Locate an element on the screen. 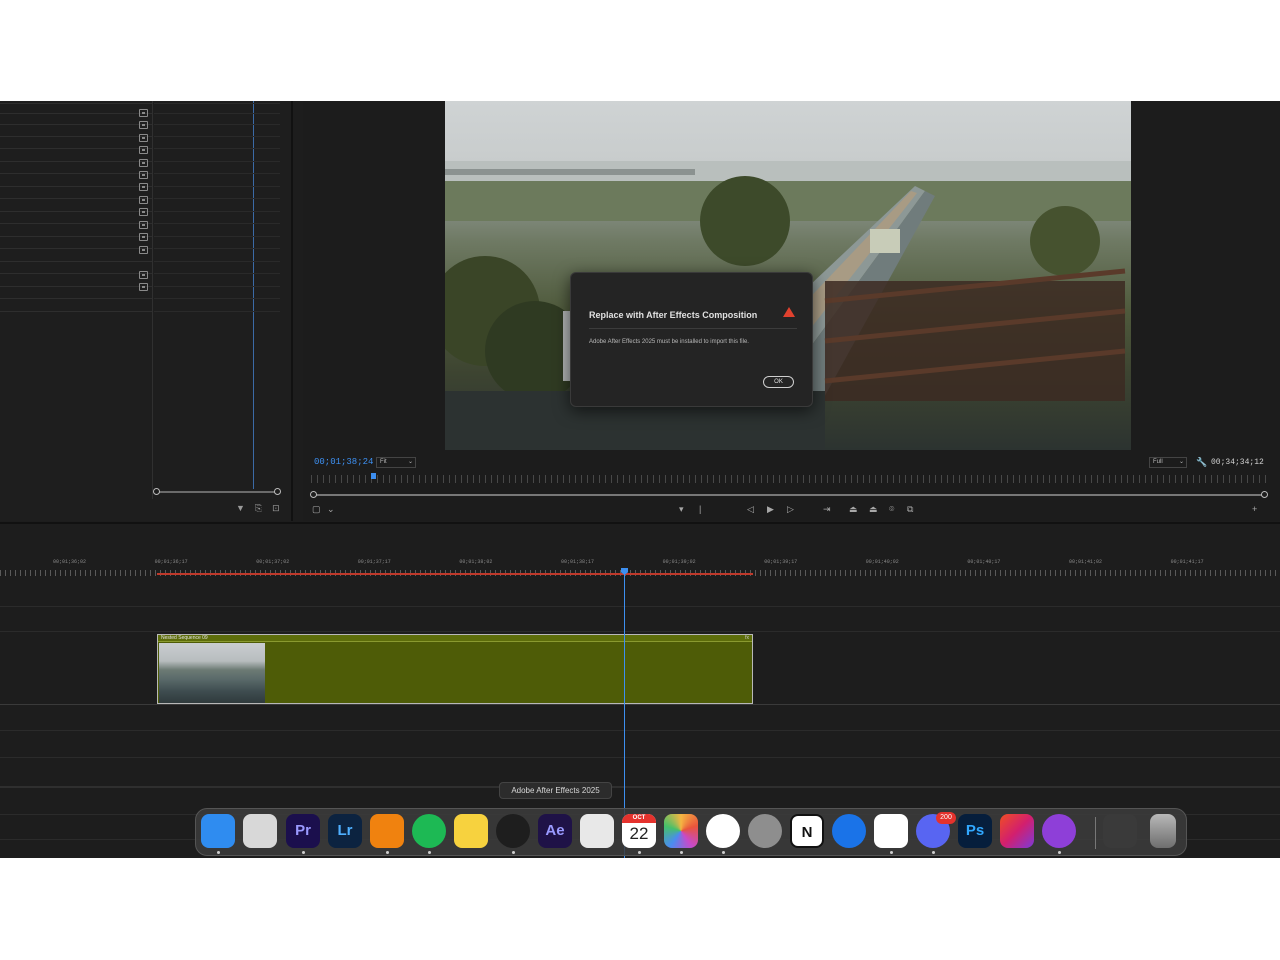 This screenshot has width=1280, height=960. trash-icon is located at coordinates (1163, 831).